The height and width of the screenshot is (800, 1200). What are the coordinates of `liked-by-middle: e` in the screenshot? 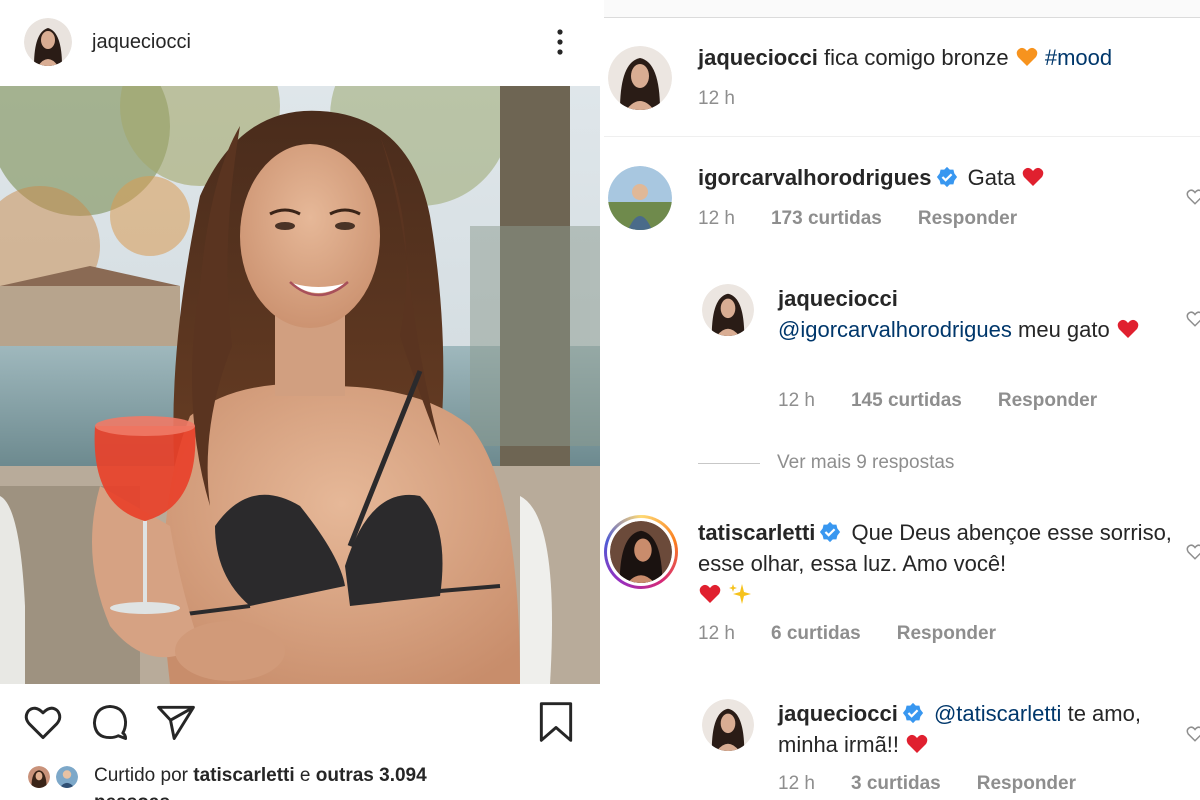 It's located at (305, 775).